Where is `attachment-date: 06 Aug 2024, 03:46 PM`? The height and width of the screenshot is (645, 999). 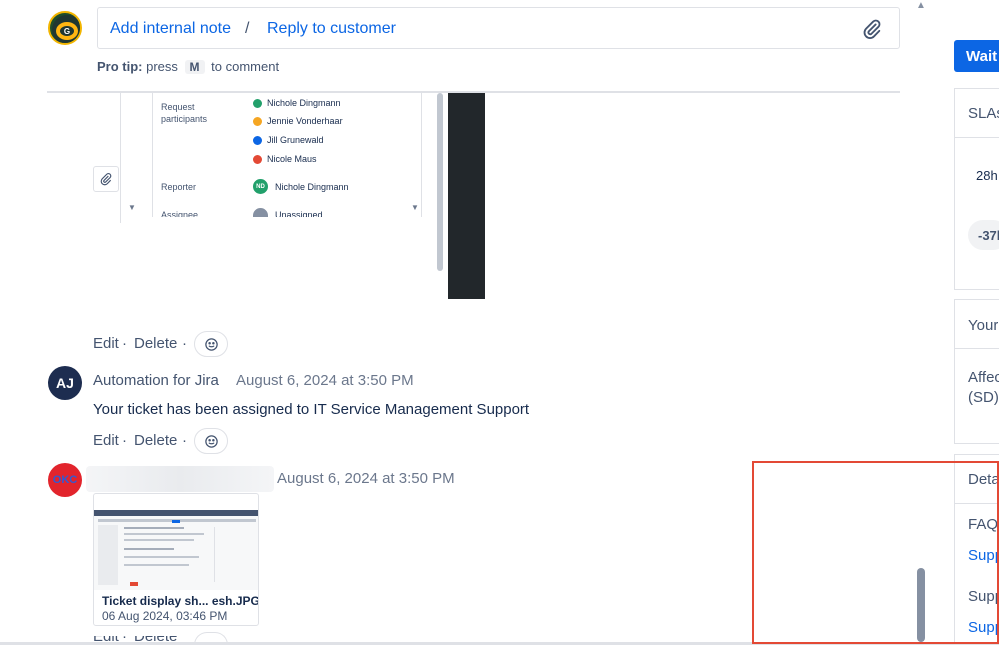
attachment-date: 06 Aug 2024, 03:46 PM is located at coordinates (165, 616).